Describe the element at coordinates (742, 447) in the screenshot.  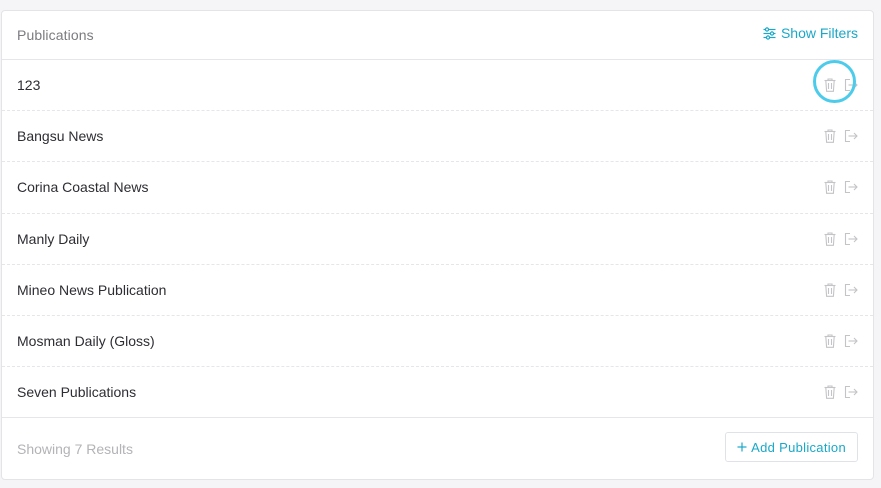
I see `plus-icon` at that location.